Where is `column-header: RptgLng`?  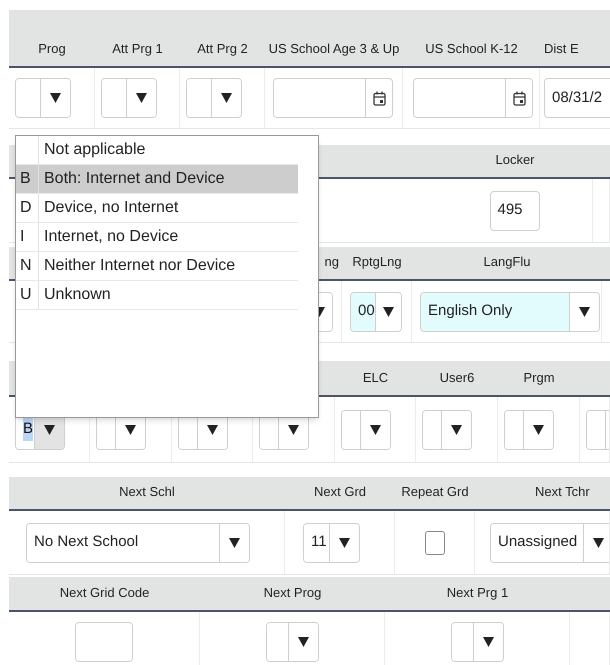
column-header: RptgLng is located at coordinates (377, 261).